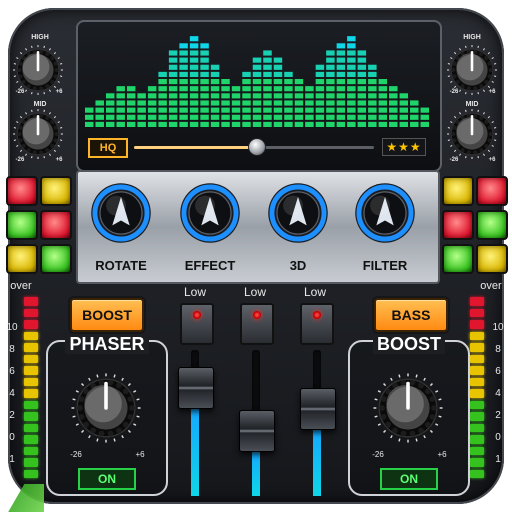 The height and width of the screenshot is (512, 512). Describe the element at coordinates (498, 371) in the screenshot. I see `vu-scale-label: 6` at that location.